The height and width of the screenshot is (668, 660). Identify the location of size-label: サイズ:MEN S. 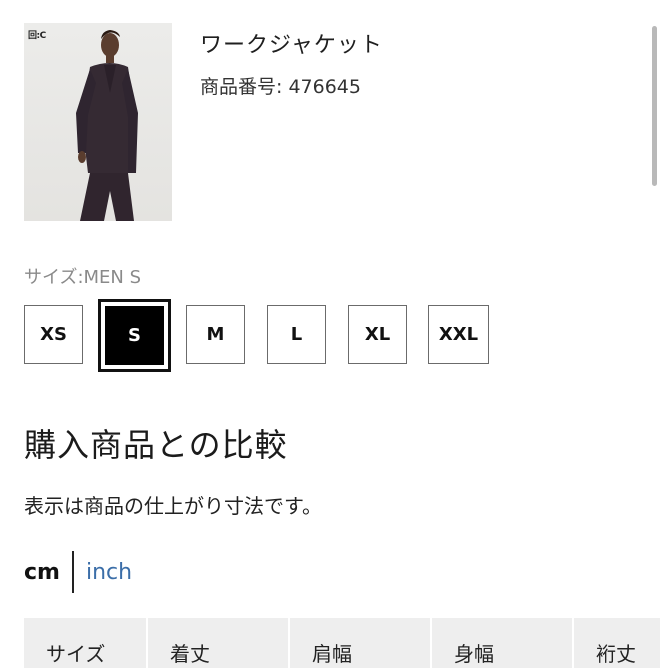
(83, 277).